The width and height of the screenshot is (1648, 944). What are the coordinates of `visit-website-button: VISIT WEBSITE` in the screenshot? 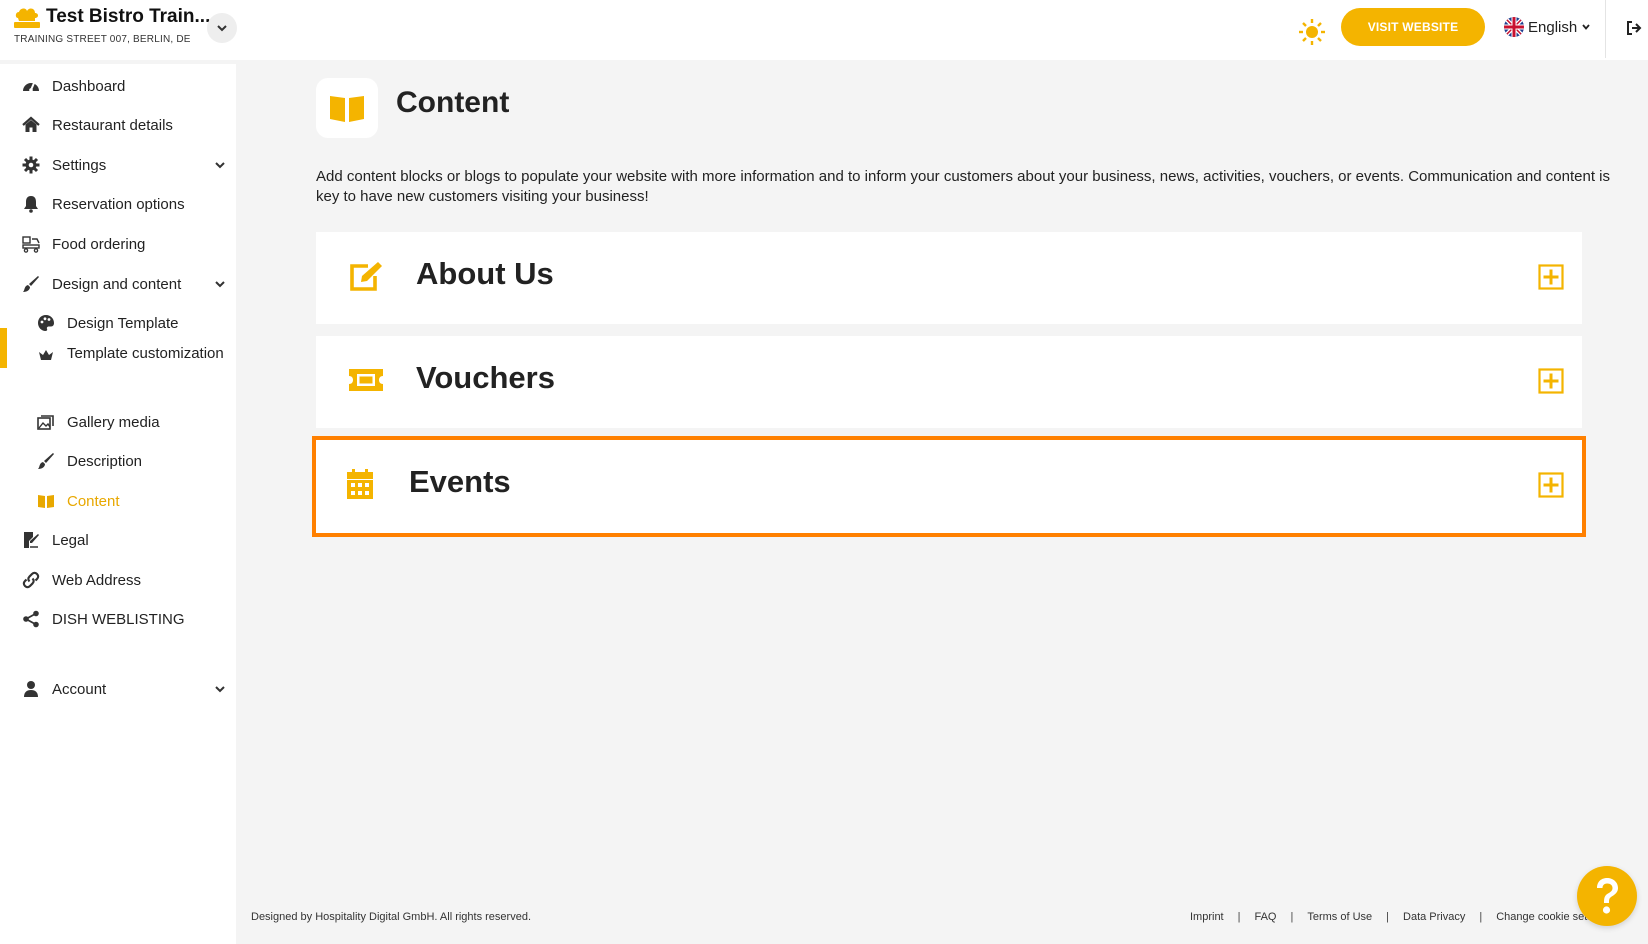 It's located at (1413, 27).